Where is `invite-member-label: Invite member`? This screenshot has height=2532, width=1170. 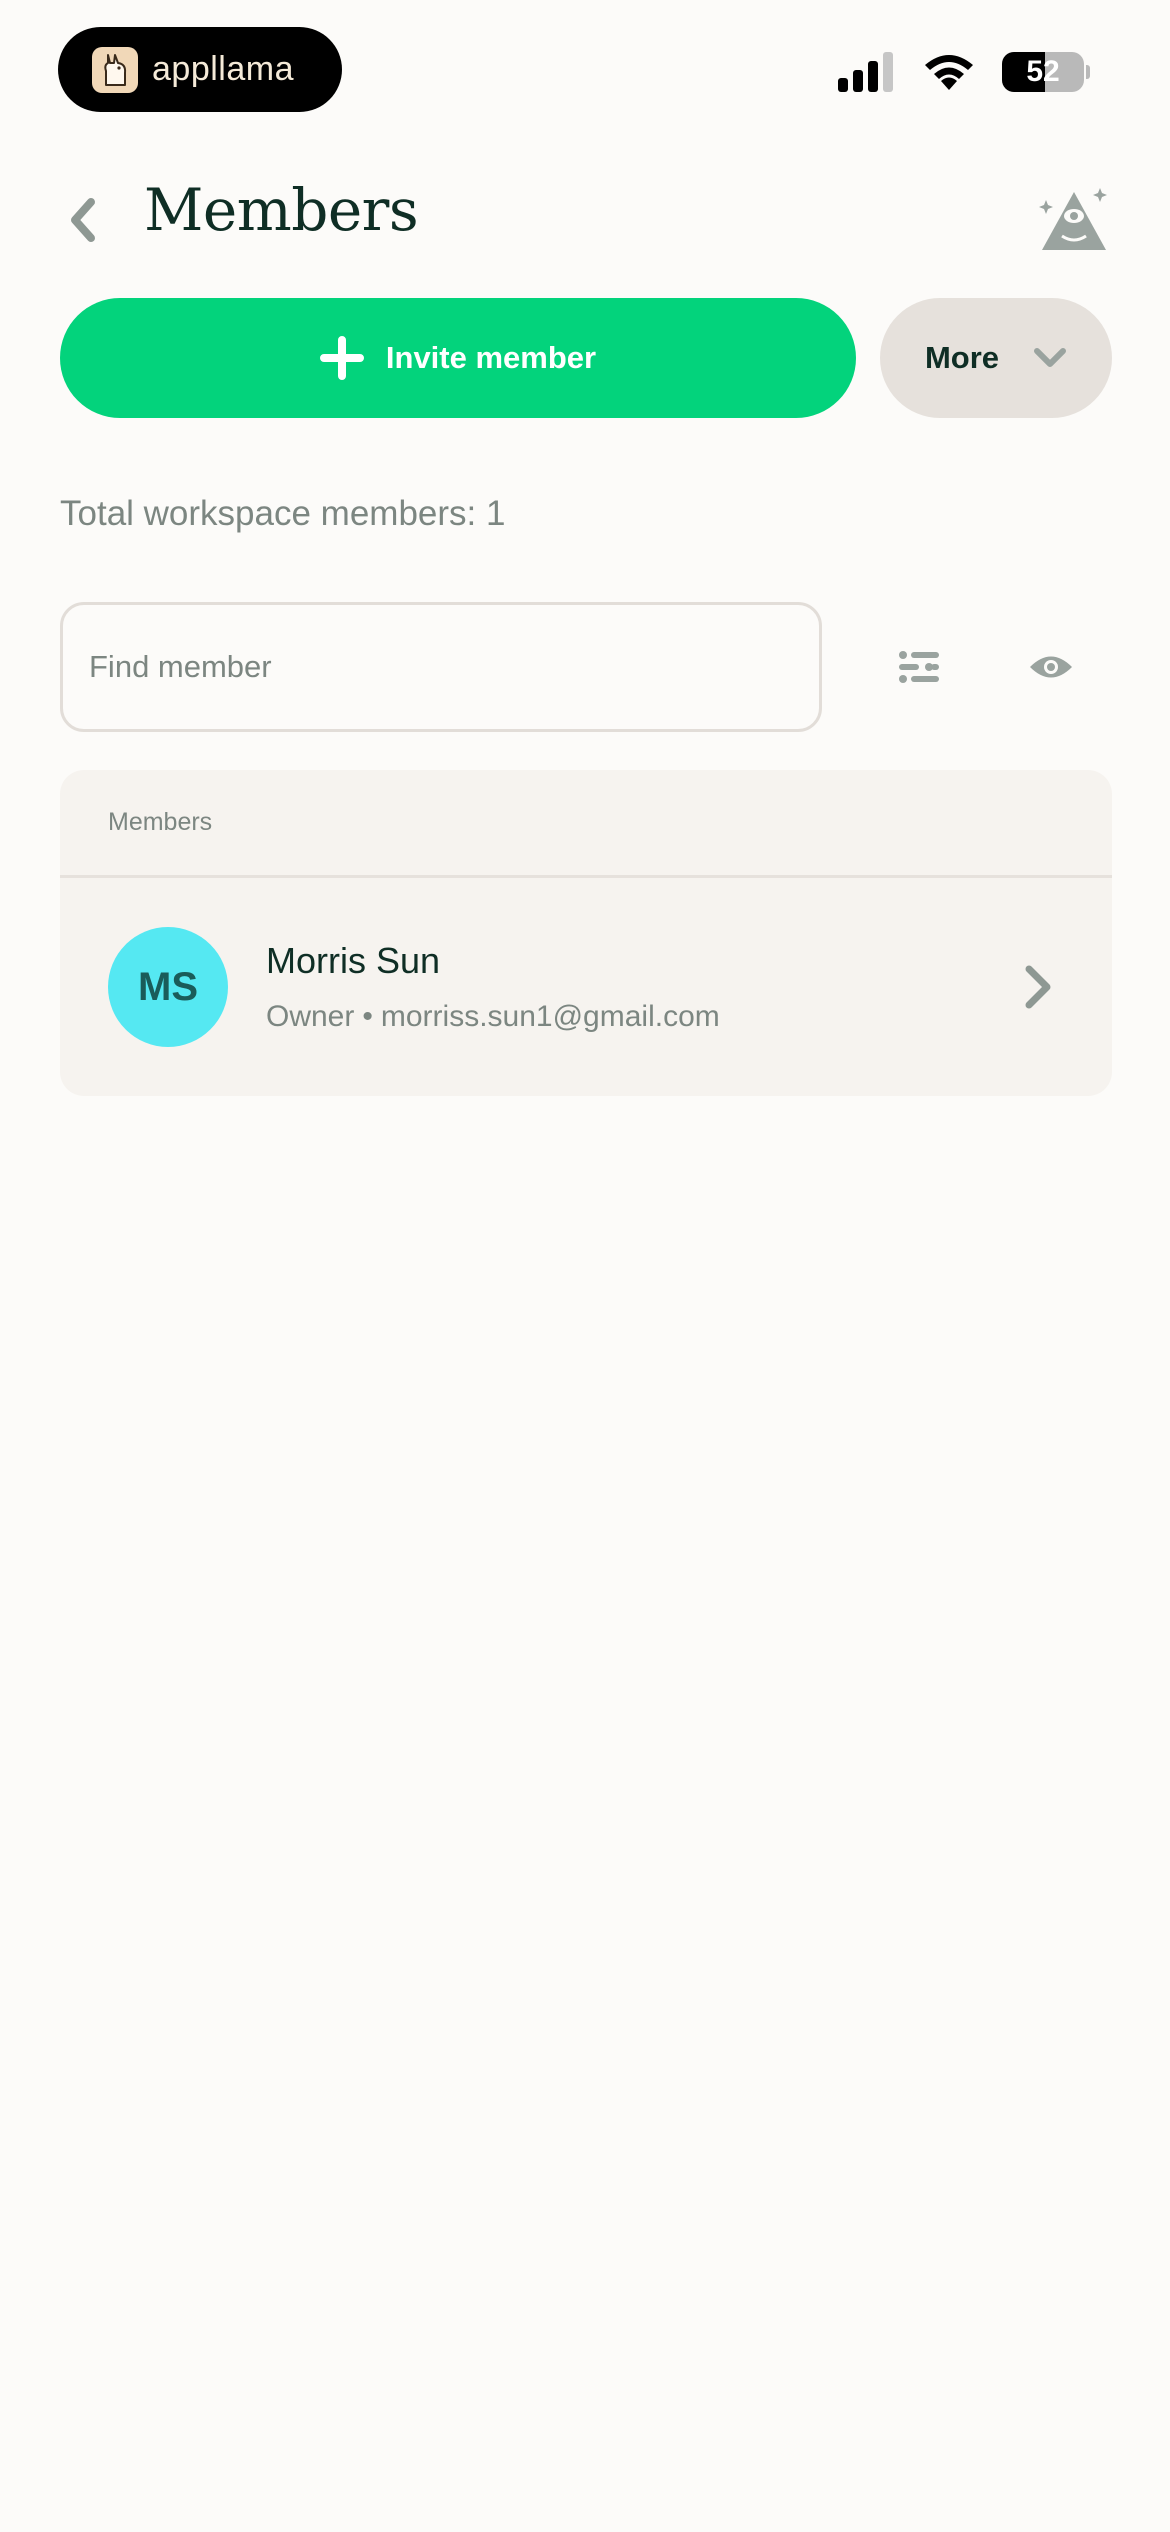 invite-member-label: Invite member is located at coordinates (491, 357).